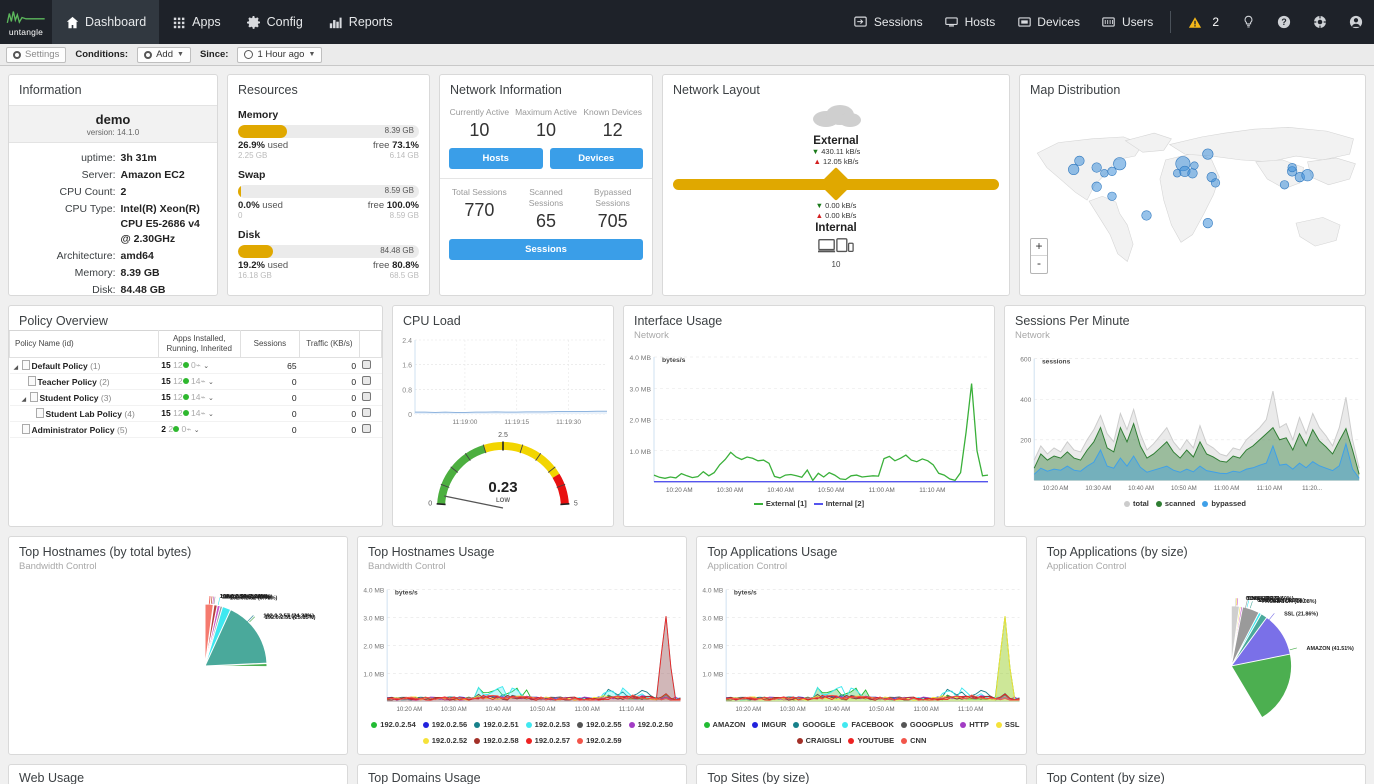  I want to click on map-zoom-control: + -, so click(1039, 256).